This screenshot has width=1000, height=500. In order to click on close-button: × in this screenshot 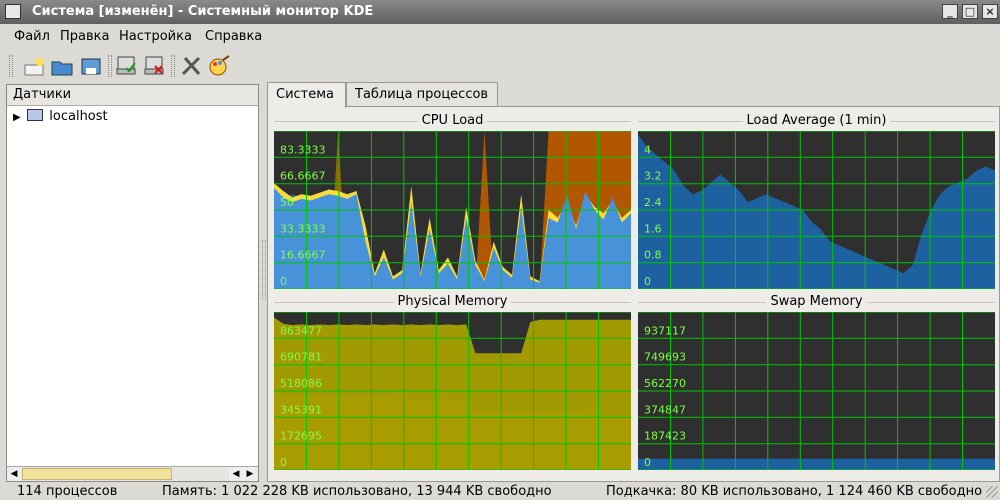, I will do `click(990, 11)`.